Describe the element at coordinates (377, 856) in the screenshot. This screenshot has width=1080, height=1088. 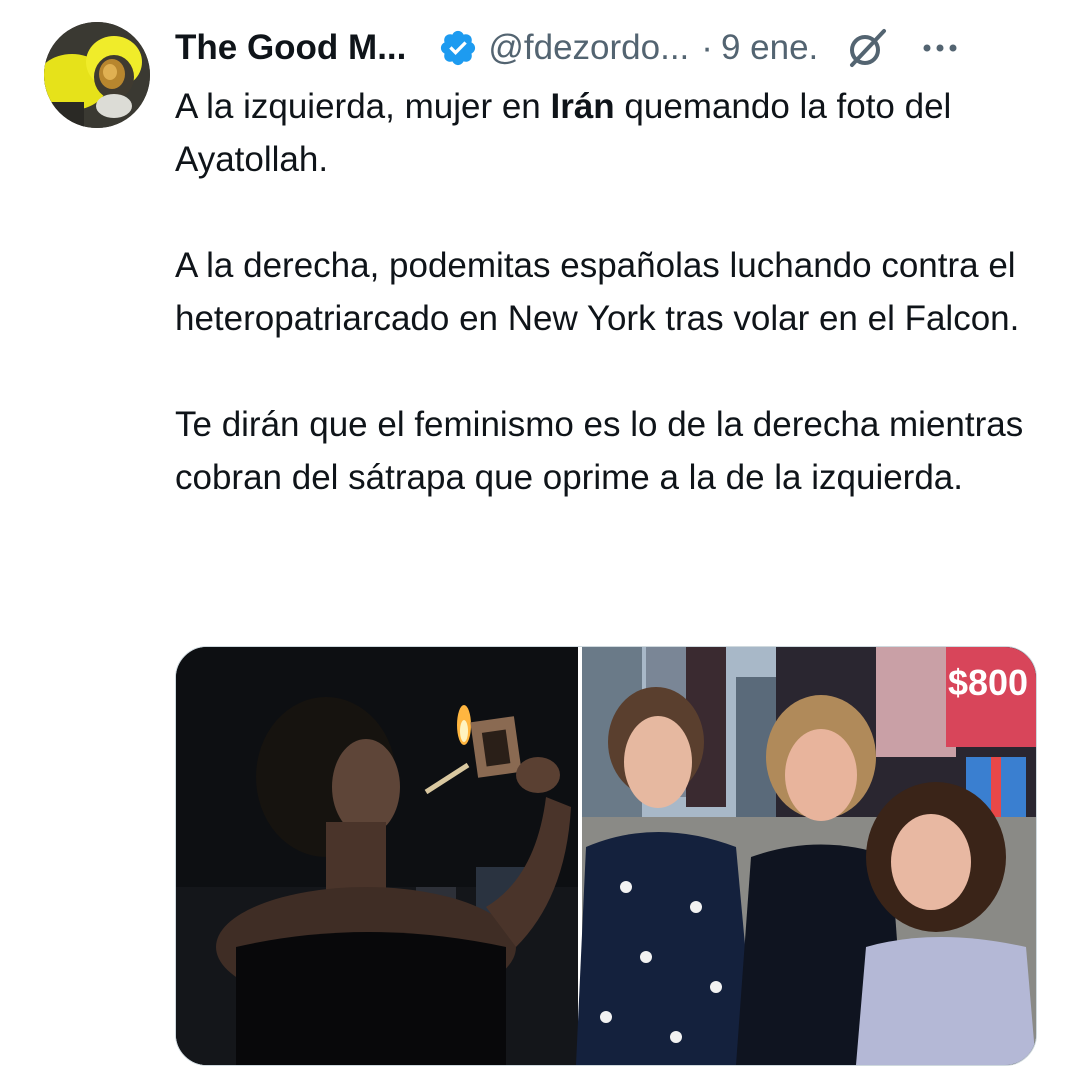
I see `left-photo` at that location.